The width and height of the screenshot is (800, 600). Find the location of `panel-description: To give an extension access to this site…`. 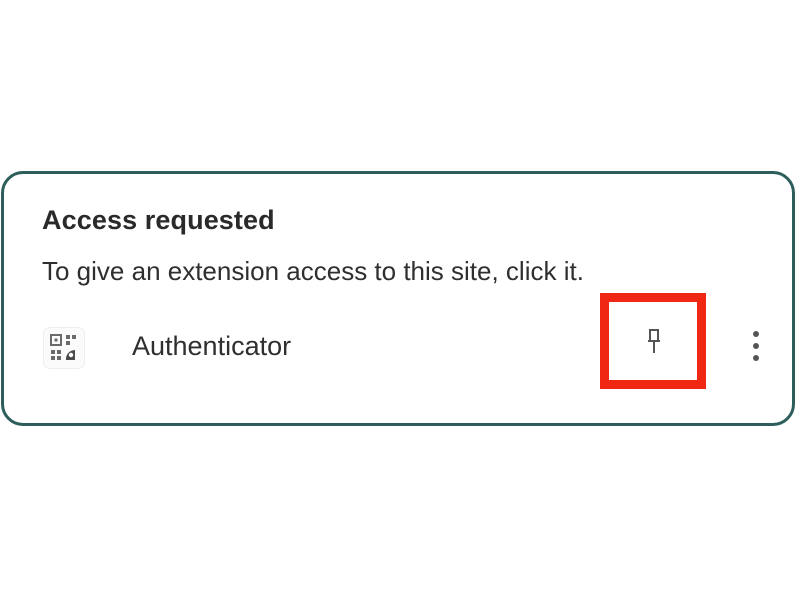

panel-description: To give an extension access to this site… is located at coordinates (313, 271).